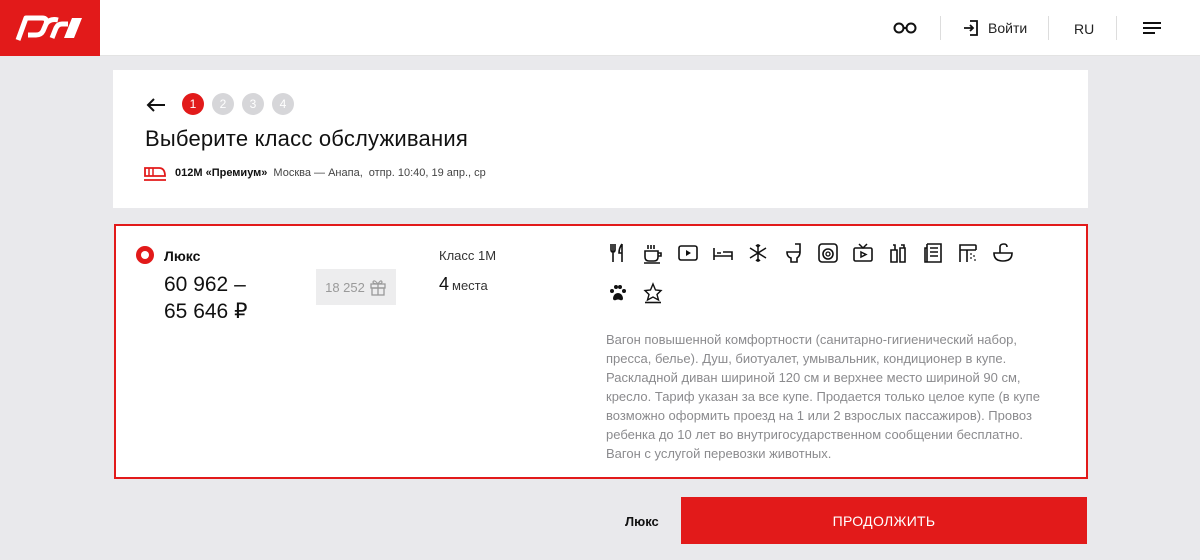 The height and width of the screenshot is (560, 1200). What do you see at coordinates (318, 173) in the screenshot?
I see `train-route: Москва — Анапа,` at bounding box center [318, 173].